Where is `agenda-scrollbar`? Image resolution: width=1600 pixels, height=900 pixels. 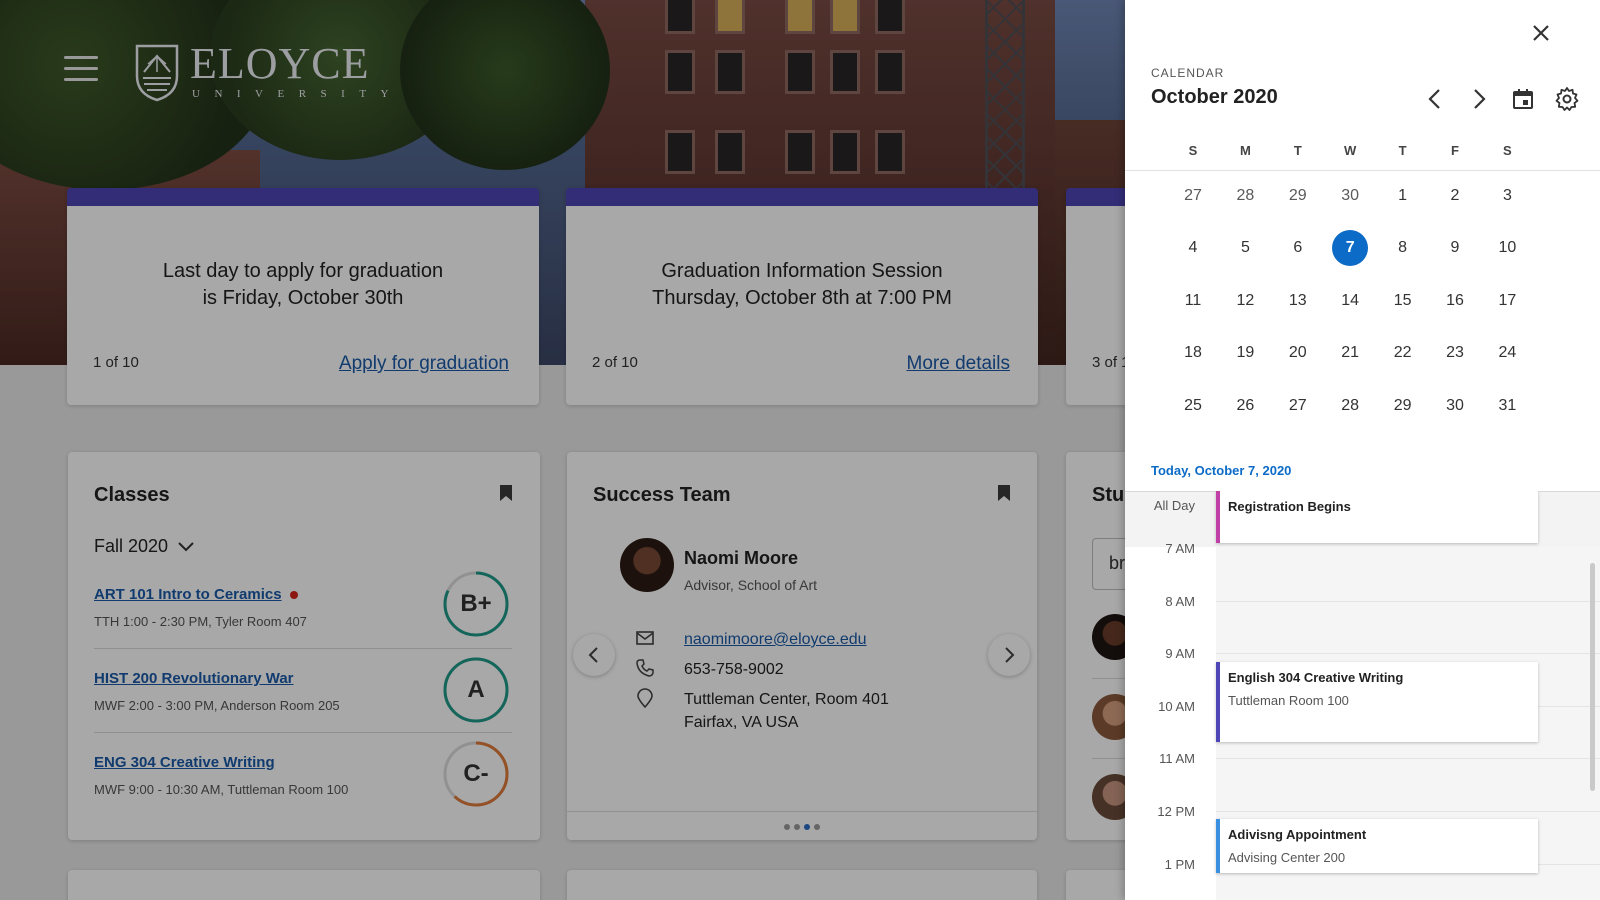 agenda-scrollbar is located at coordinates (1592, 677).